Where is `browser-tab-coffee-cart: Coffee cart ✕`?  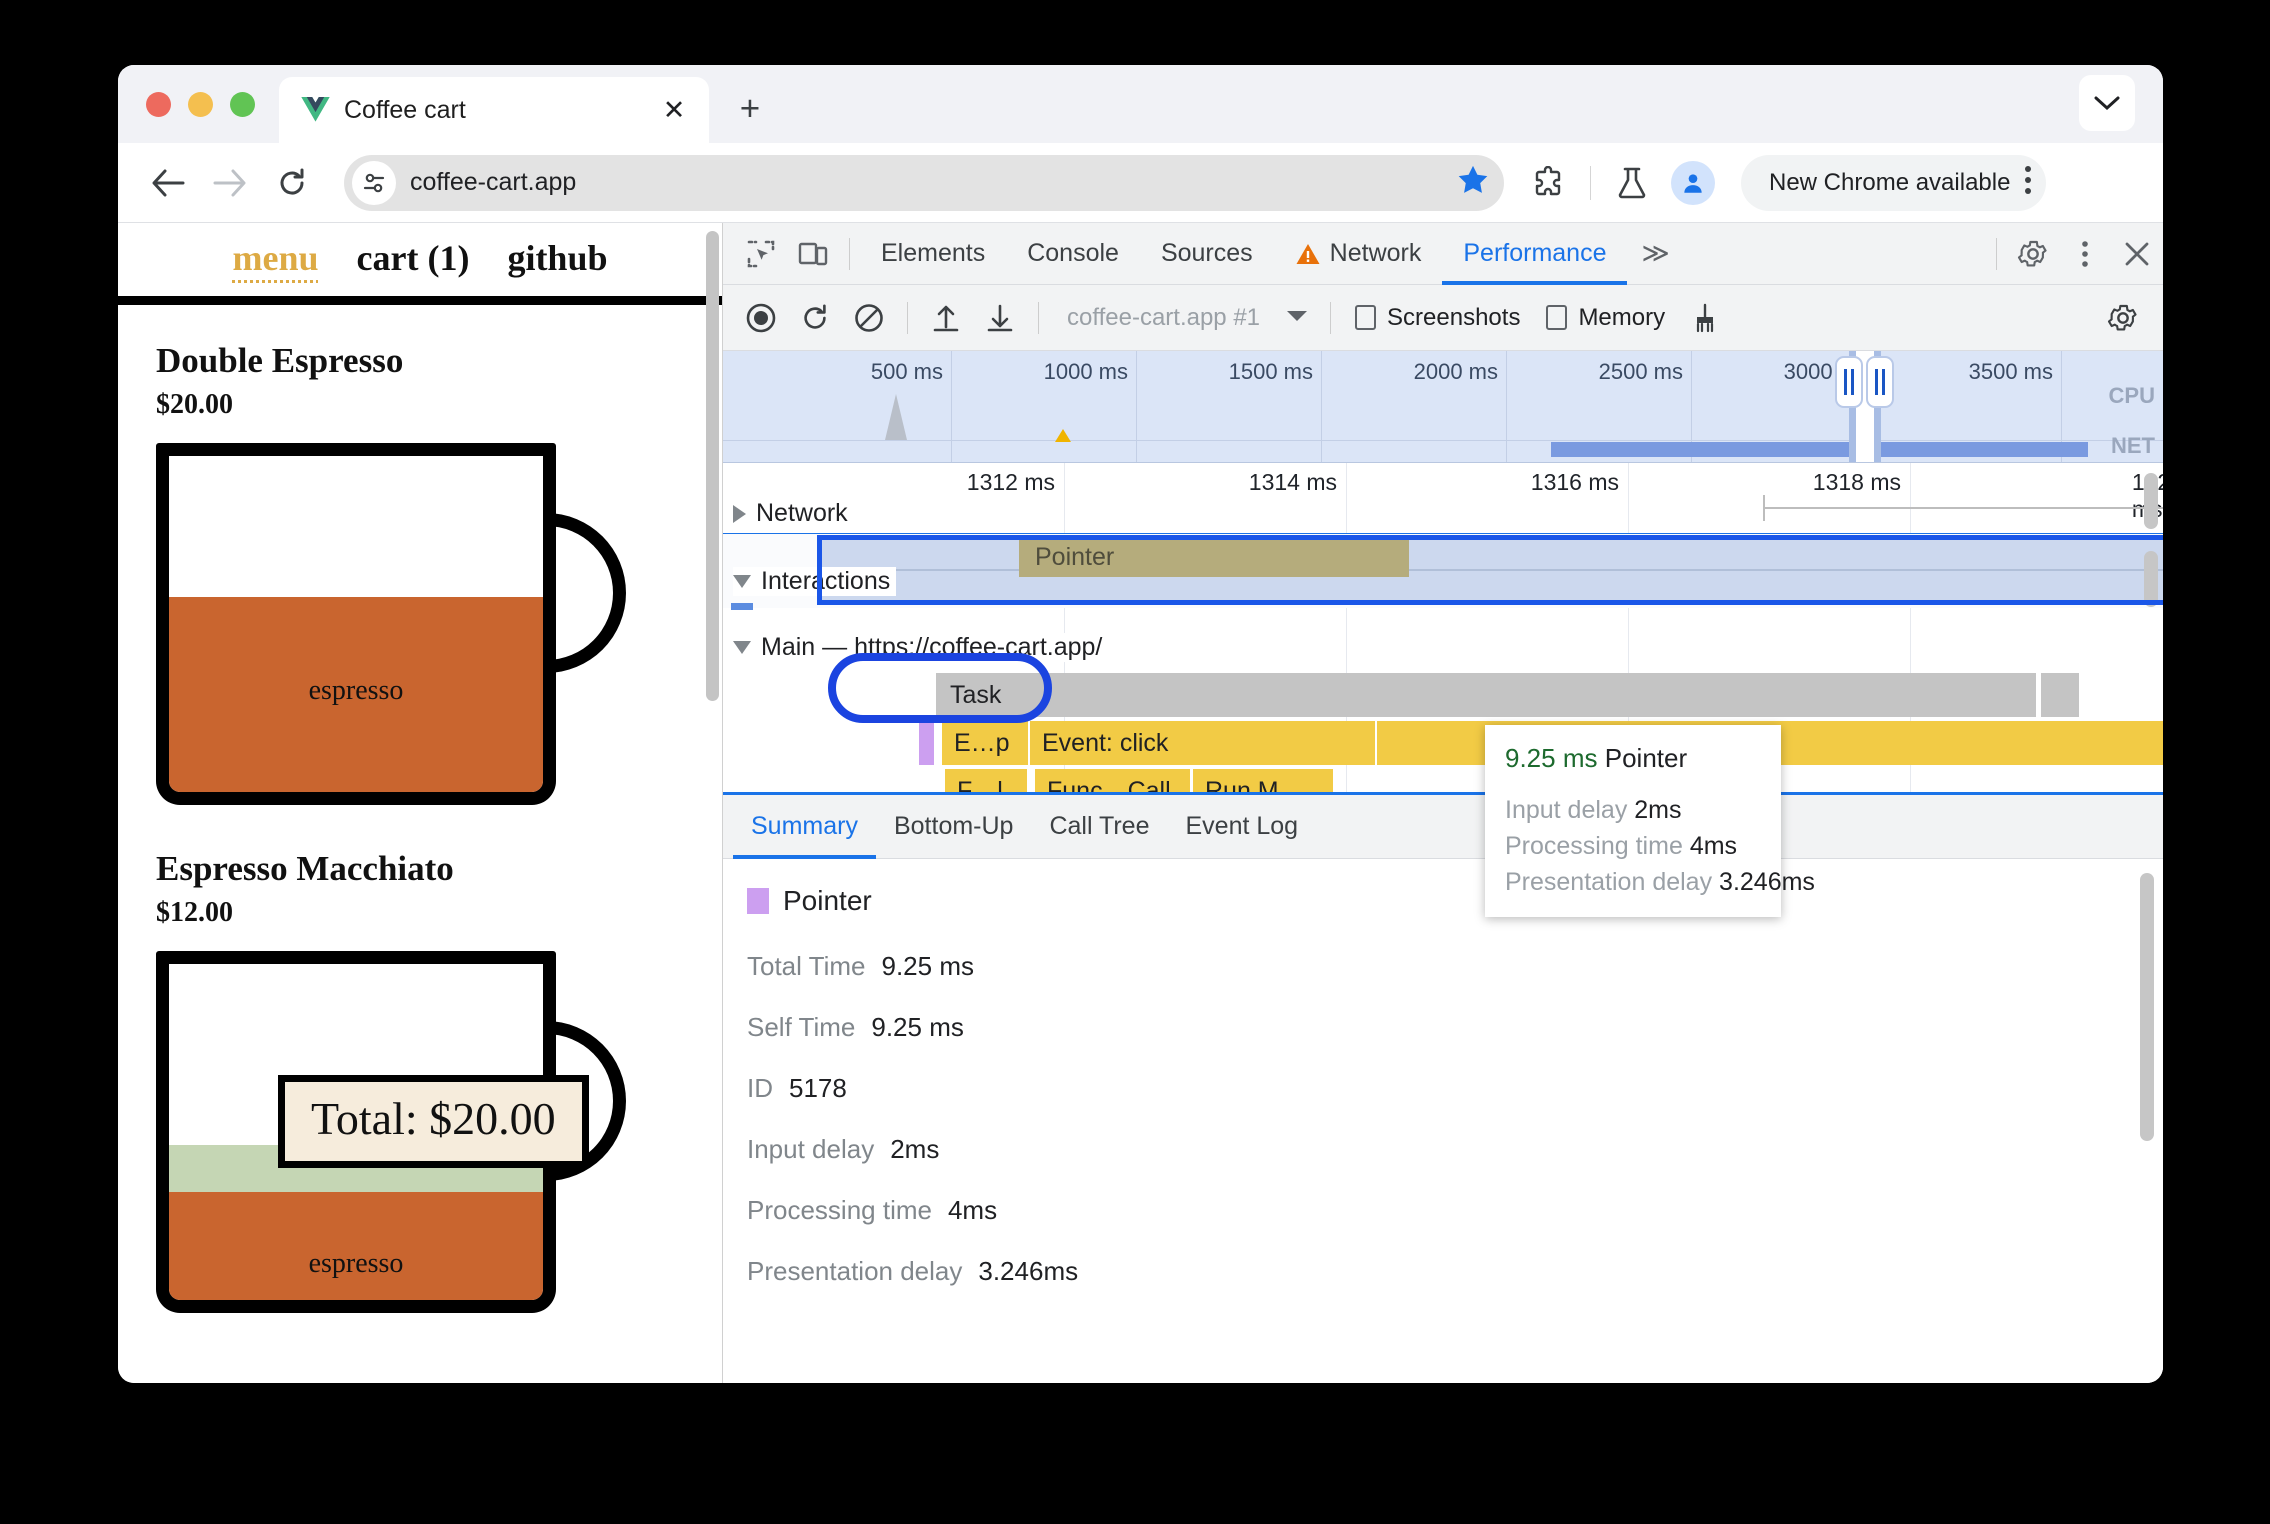
browser-tab-coffee-cart: Coffee cart ✕ is located at coordinates (494, 110).